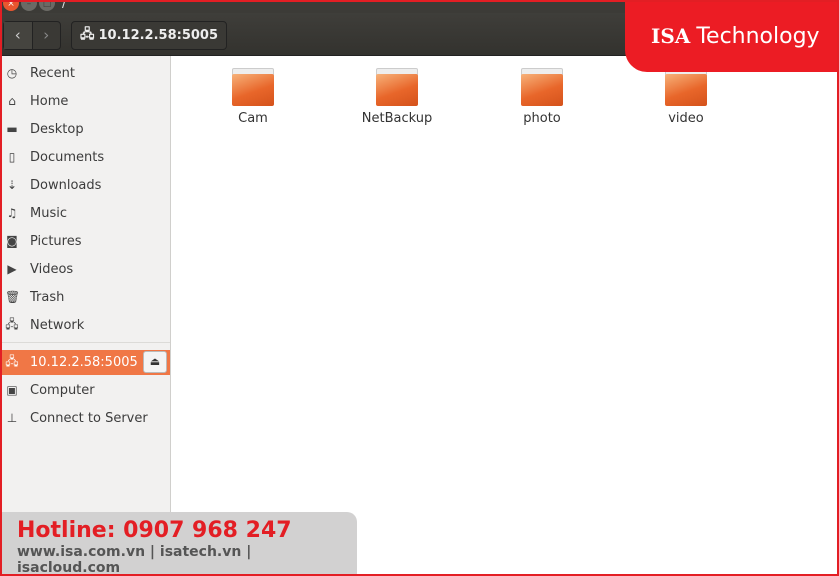 This screenshot has width=839, height=576. I want to click on hotline-text: Hotline: 0907 968 247, so click(154, 530).